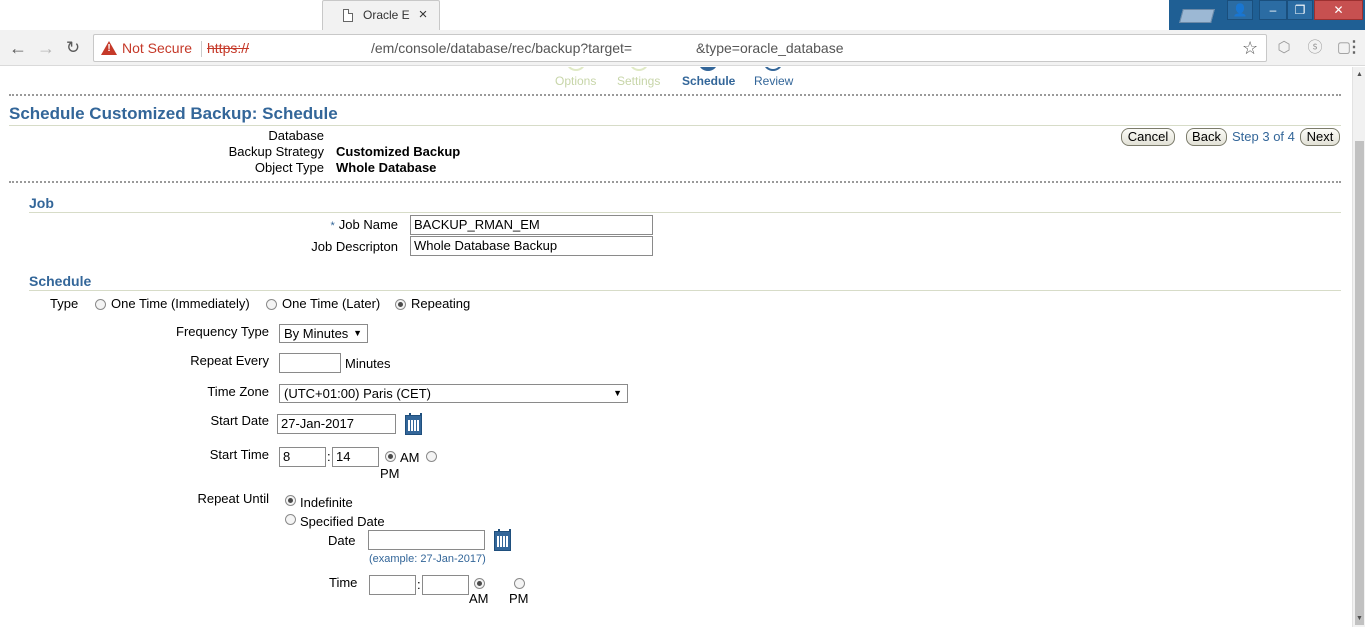  I want to click on security-label: Not Secure, so click(157, 48).